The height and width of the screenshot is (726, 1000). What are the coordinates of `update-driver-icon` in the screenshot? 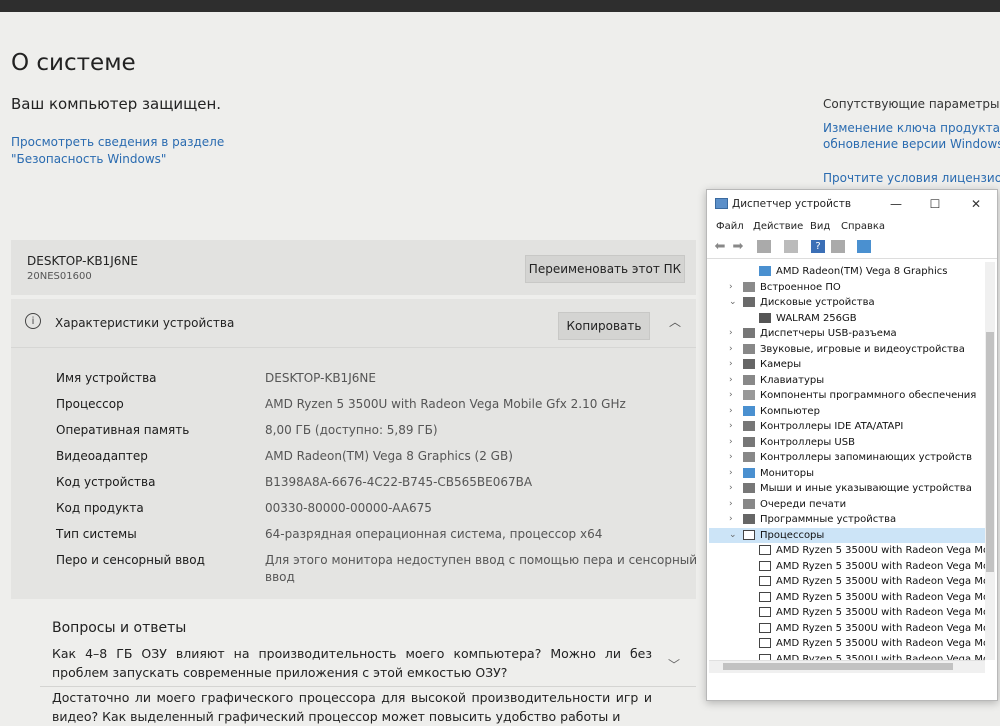 It's located at (838, 246).